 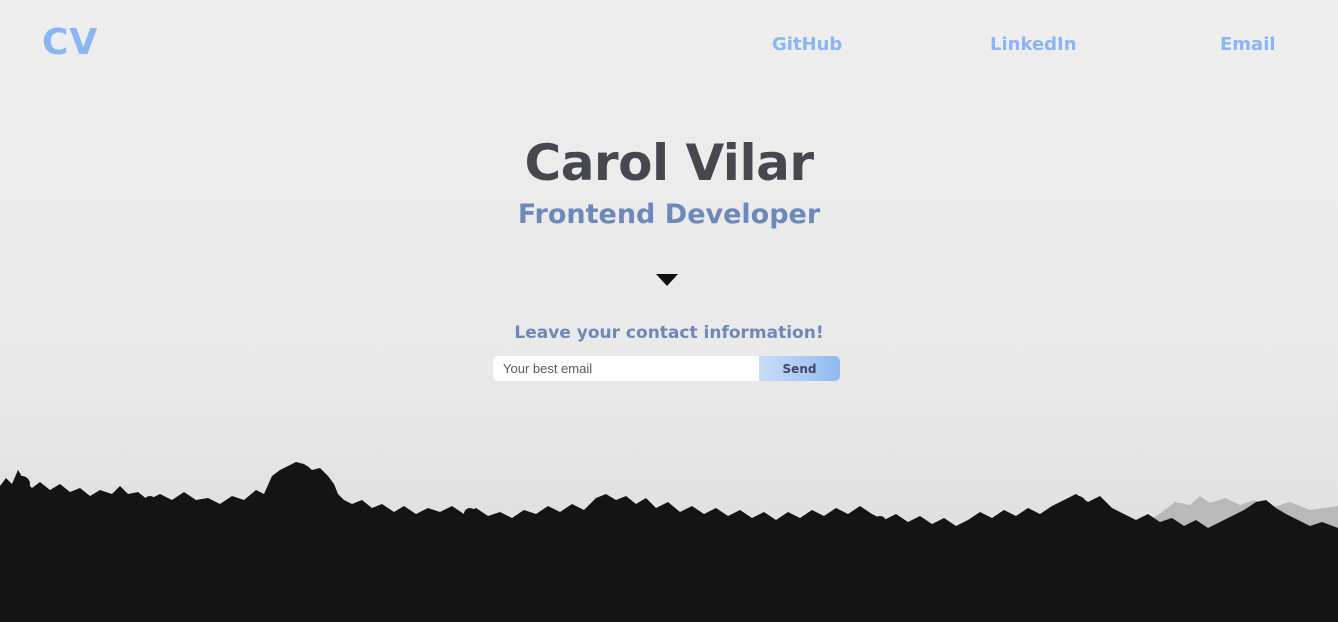 I want to click on contact-form: Send, so click(x=666, y=368).